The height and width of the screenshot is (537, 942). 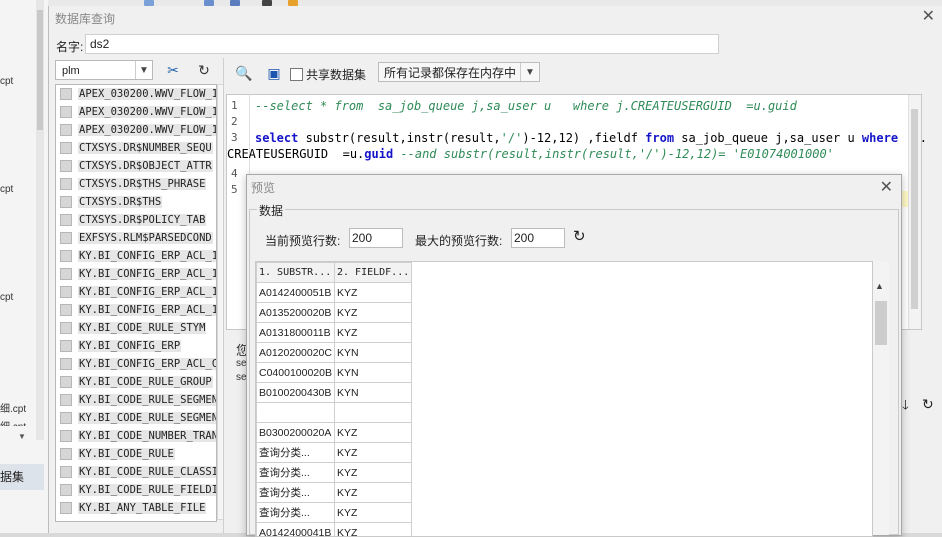 I want to click on scroll-up-icon: ▲, so click(x=879, y=286).